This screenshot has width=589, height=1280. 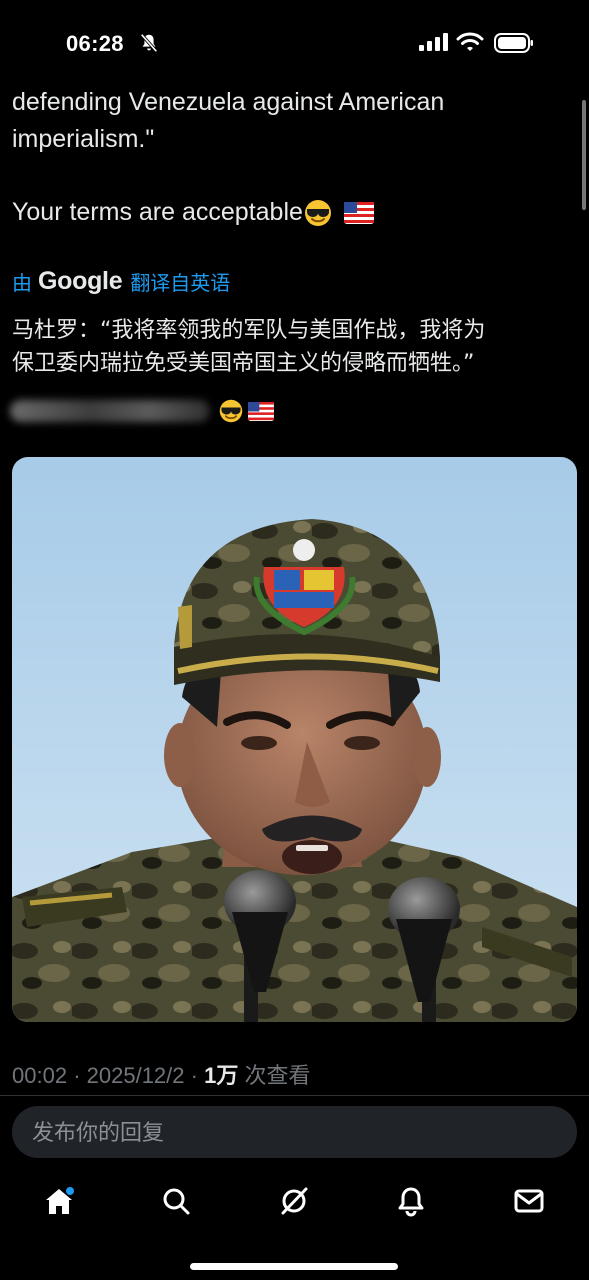 I want to click on battery-icon, so click(x=513, y=43).